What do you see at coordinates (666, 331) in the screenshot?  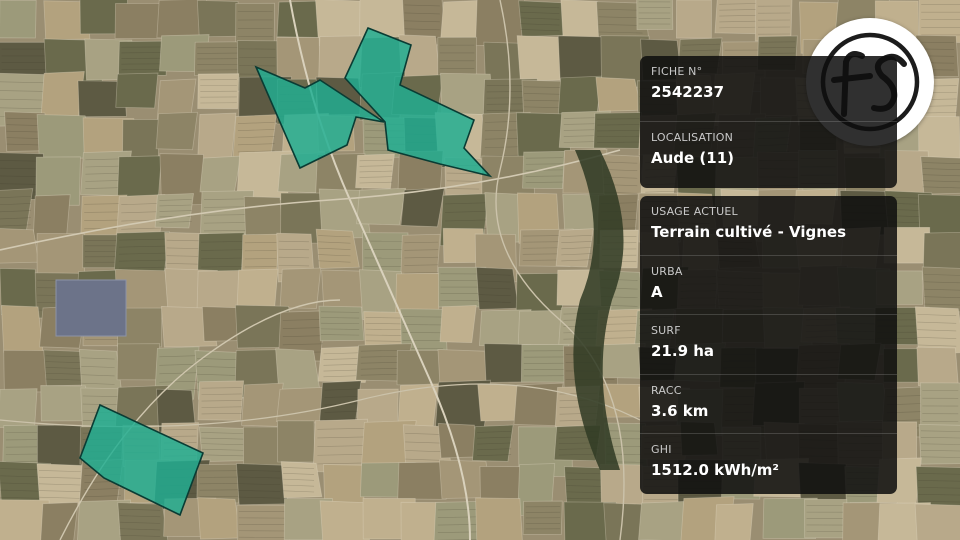 I see `surf-label: SURF` at bounding box center [666, 331].